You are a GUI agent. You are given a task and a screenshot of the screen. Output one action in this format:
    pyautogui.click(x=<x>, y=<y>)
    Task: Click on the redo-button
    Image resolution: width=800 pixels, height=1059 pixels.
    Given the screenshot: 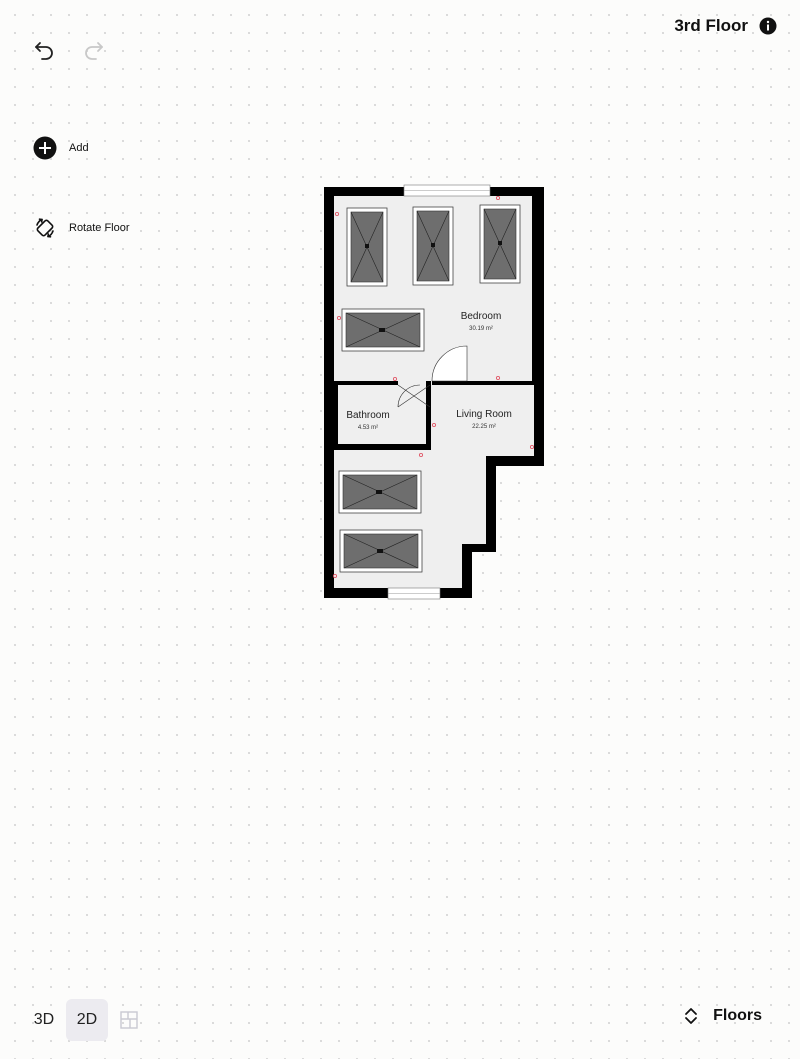 What is the action you would take?
    pyautogui.click(x=94, y=50)
    